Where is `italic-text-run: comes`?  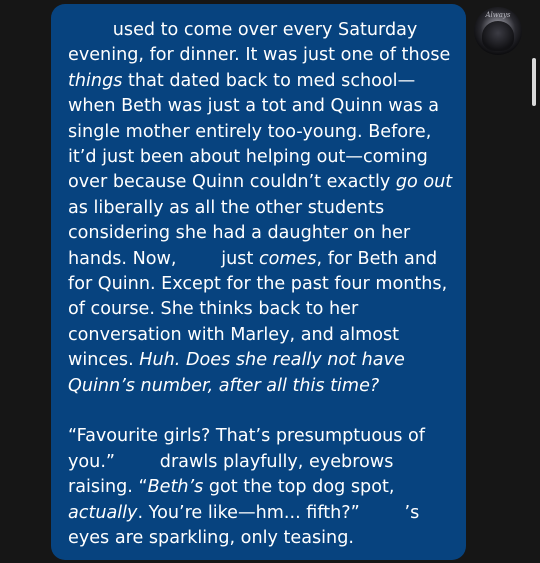
italic-text-run: comes is located at coordinates (287, 258).